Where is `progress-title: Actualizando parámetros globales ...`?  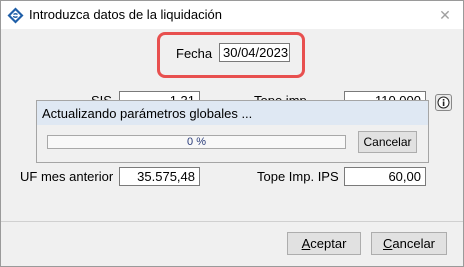
progress-title: Actualizando parámetros globales ... is located at coordinates (147, 113).